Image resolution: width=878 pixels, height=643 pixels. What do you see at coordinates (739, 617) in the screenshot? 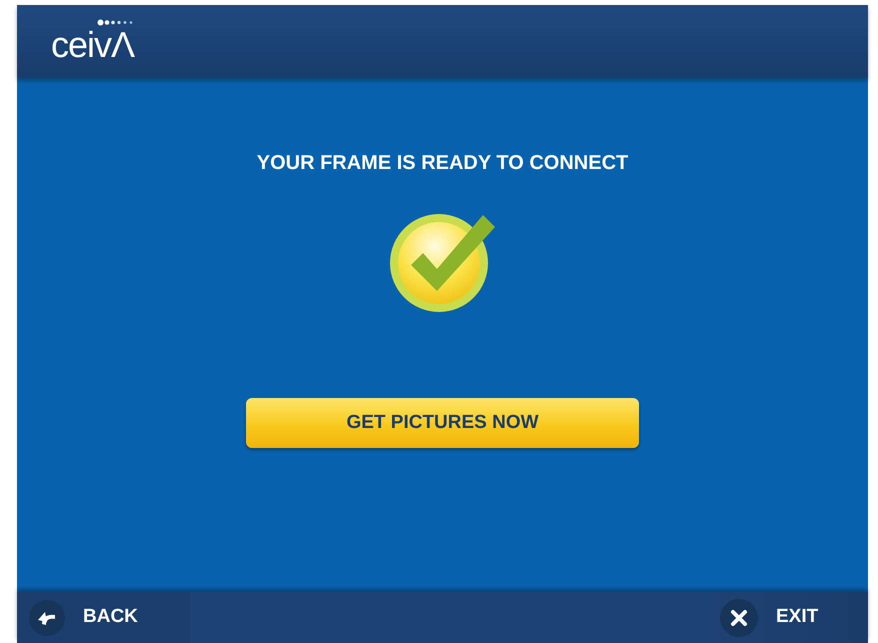
I see `close-icon` at bounding box center [739, 617].